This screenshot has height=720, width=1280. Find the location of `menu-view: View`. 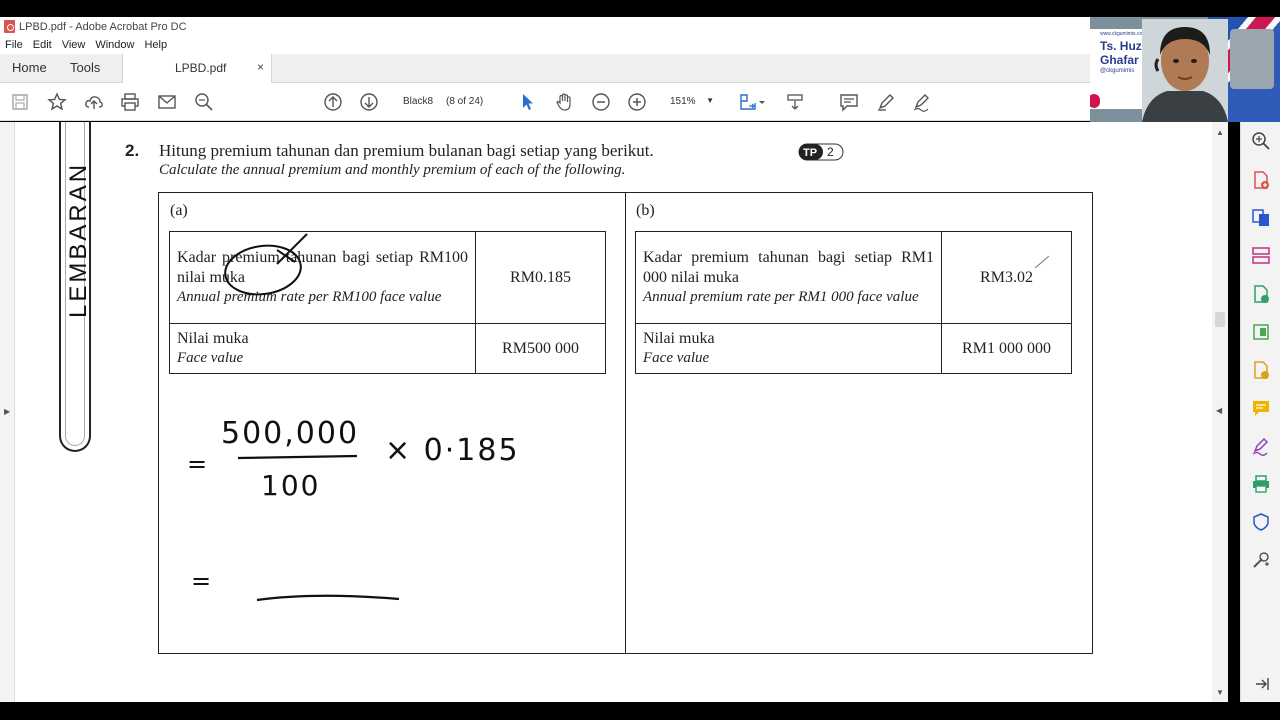

menu-view: View is located at coordinates (74, 45).